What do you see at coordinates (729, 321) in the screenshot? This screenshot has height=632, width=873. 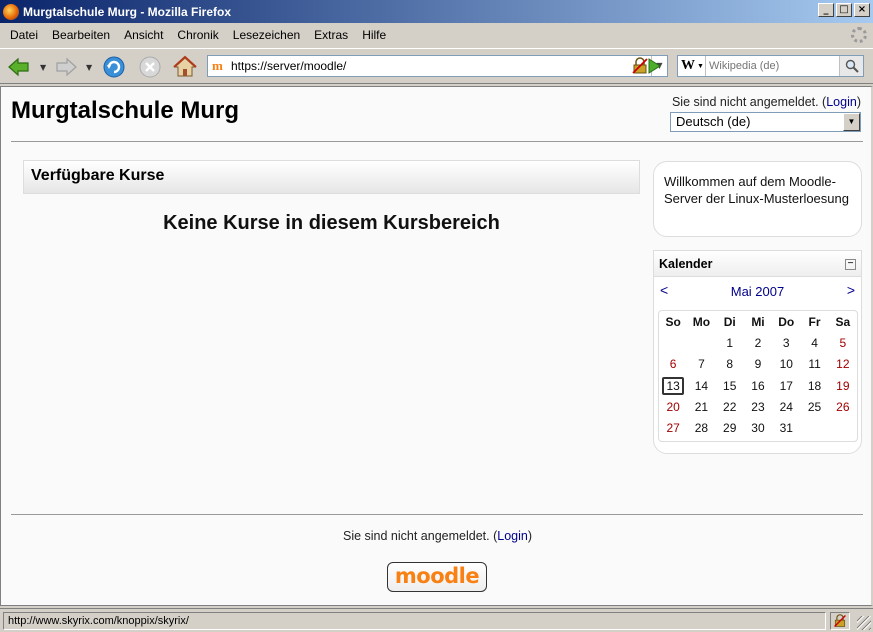 I see `weekday-label: Di` at bounding box center [729, 321].